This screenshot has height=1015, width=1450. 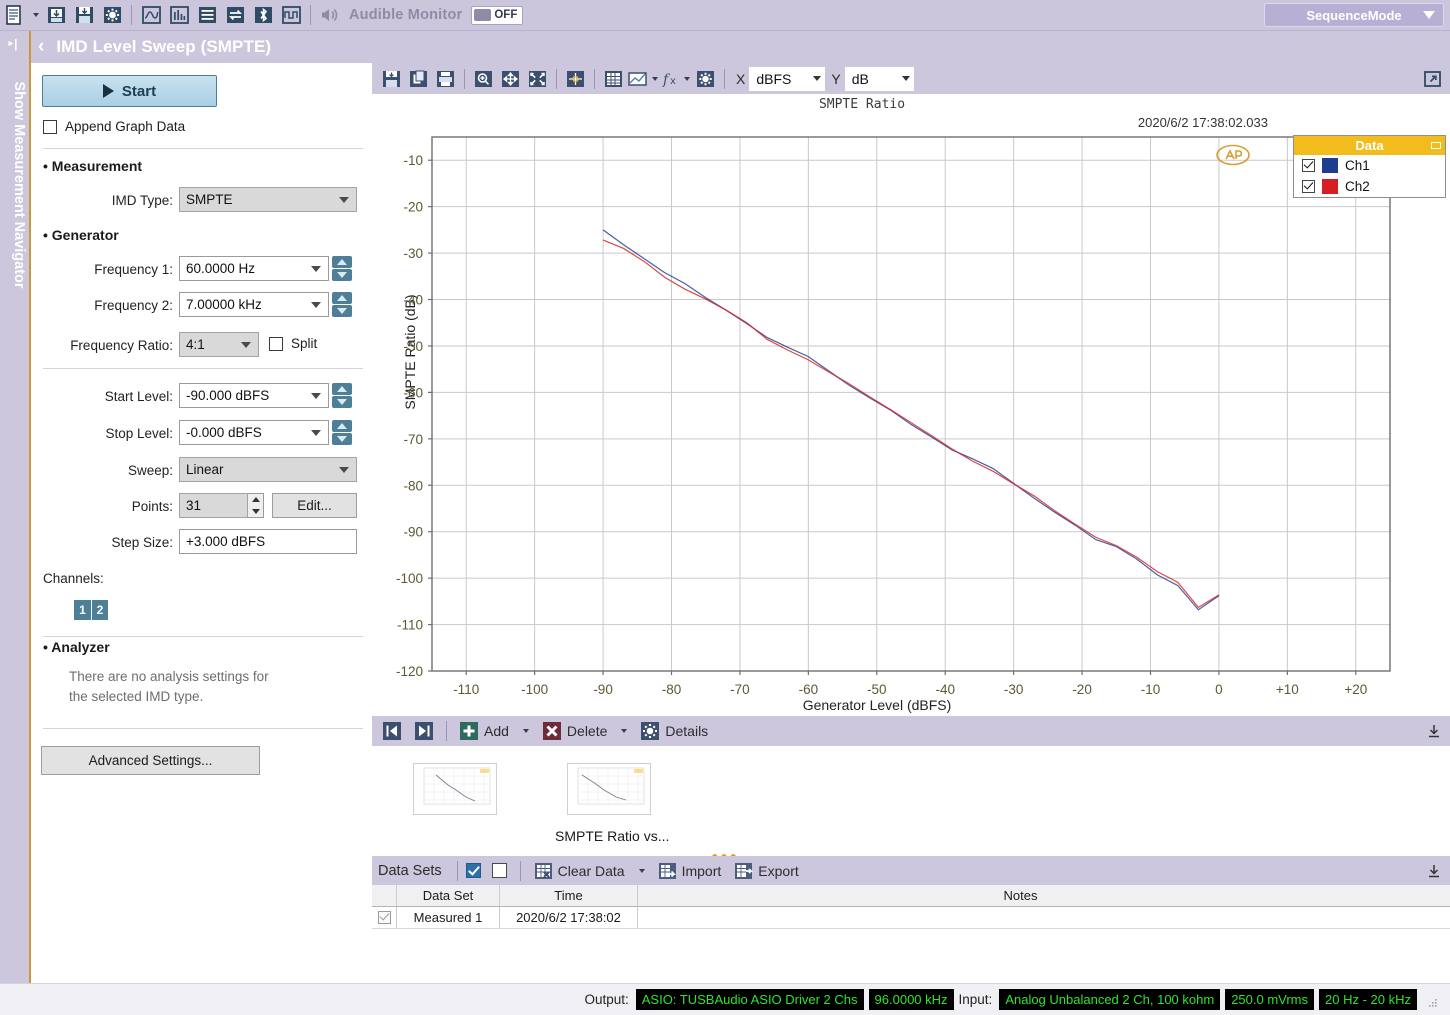 I want to click on stop-level-stepper, so click(x=342, y=432).